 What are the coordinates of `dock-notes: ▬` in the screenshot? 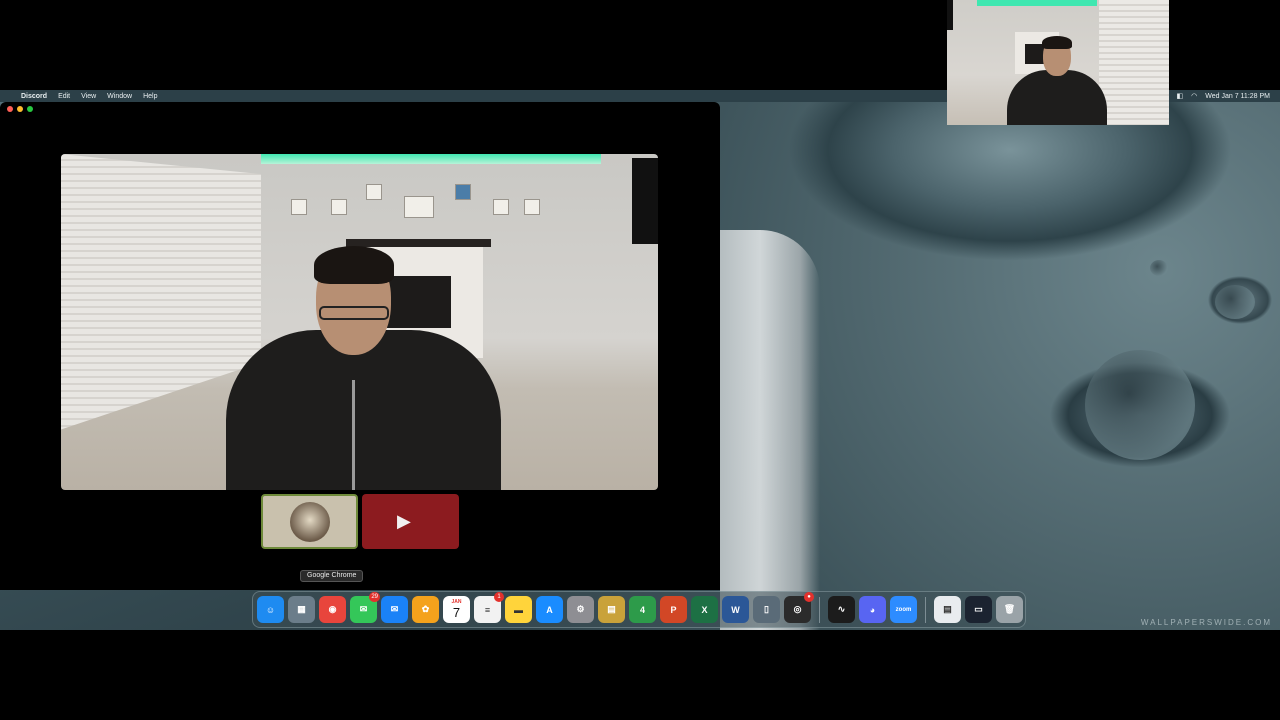 It's located at (518, 609).